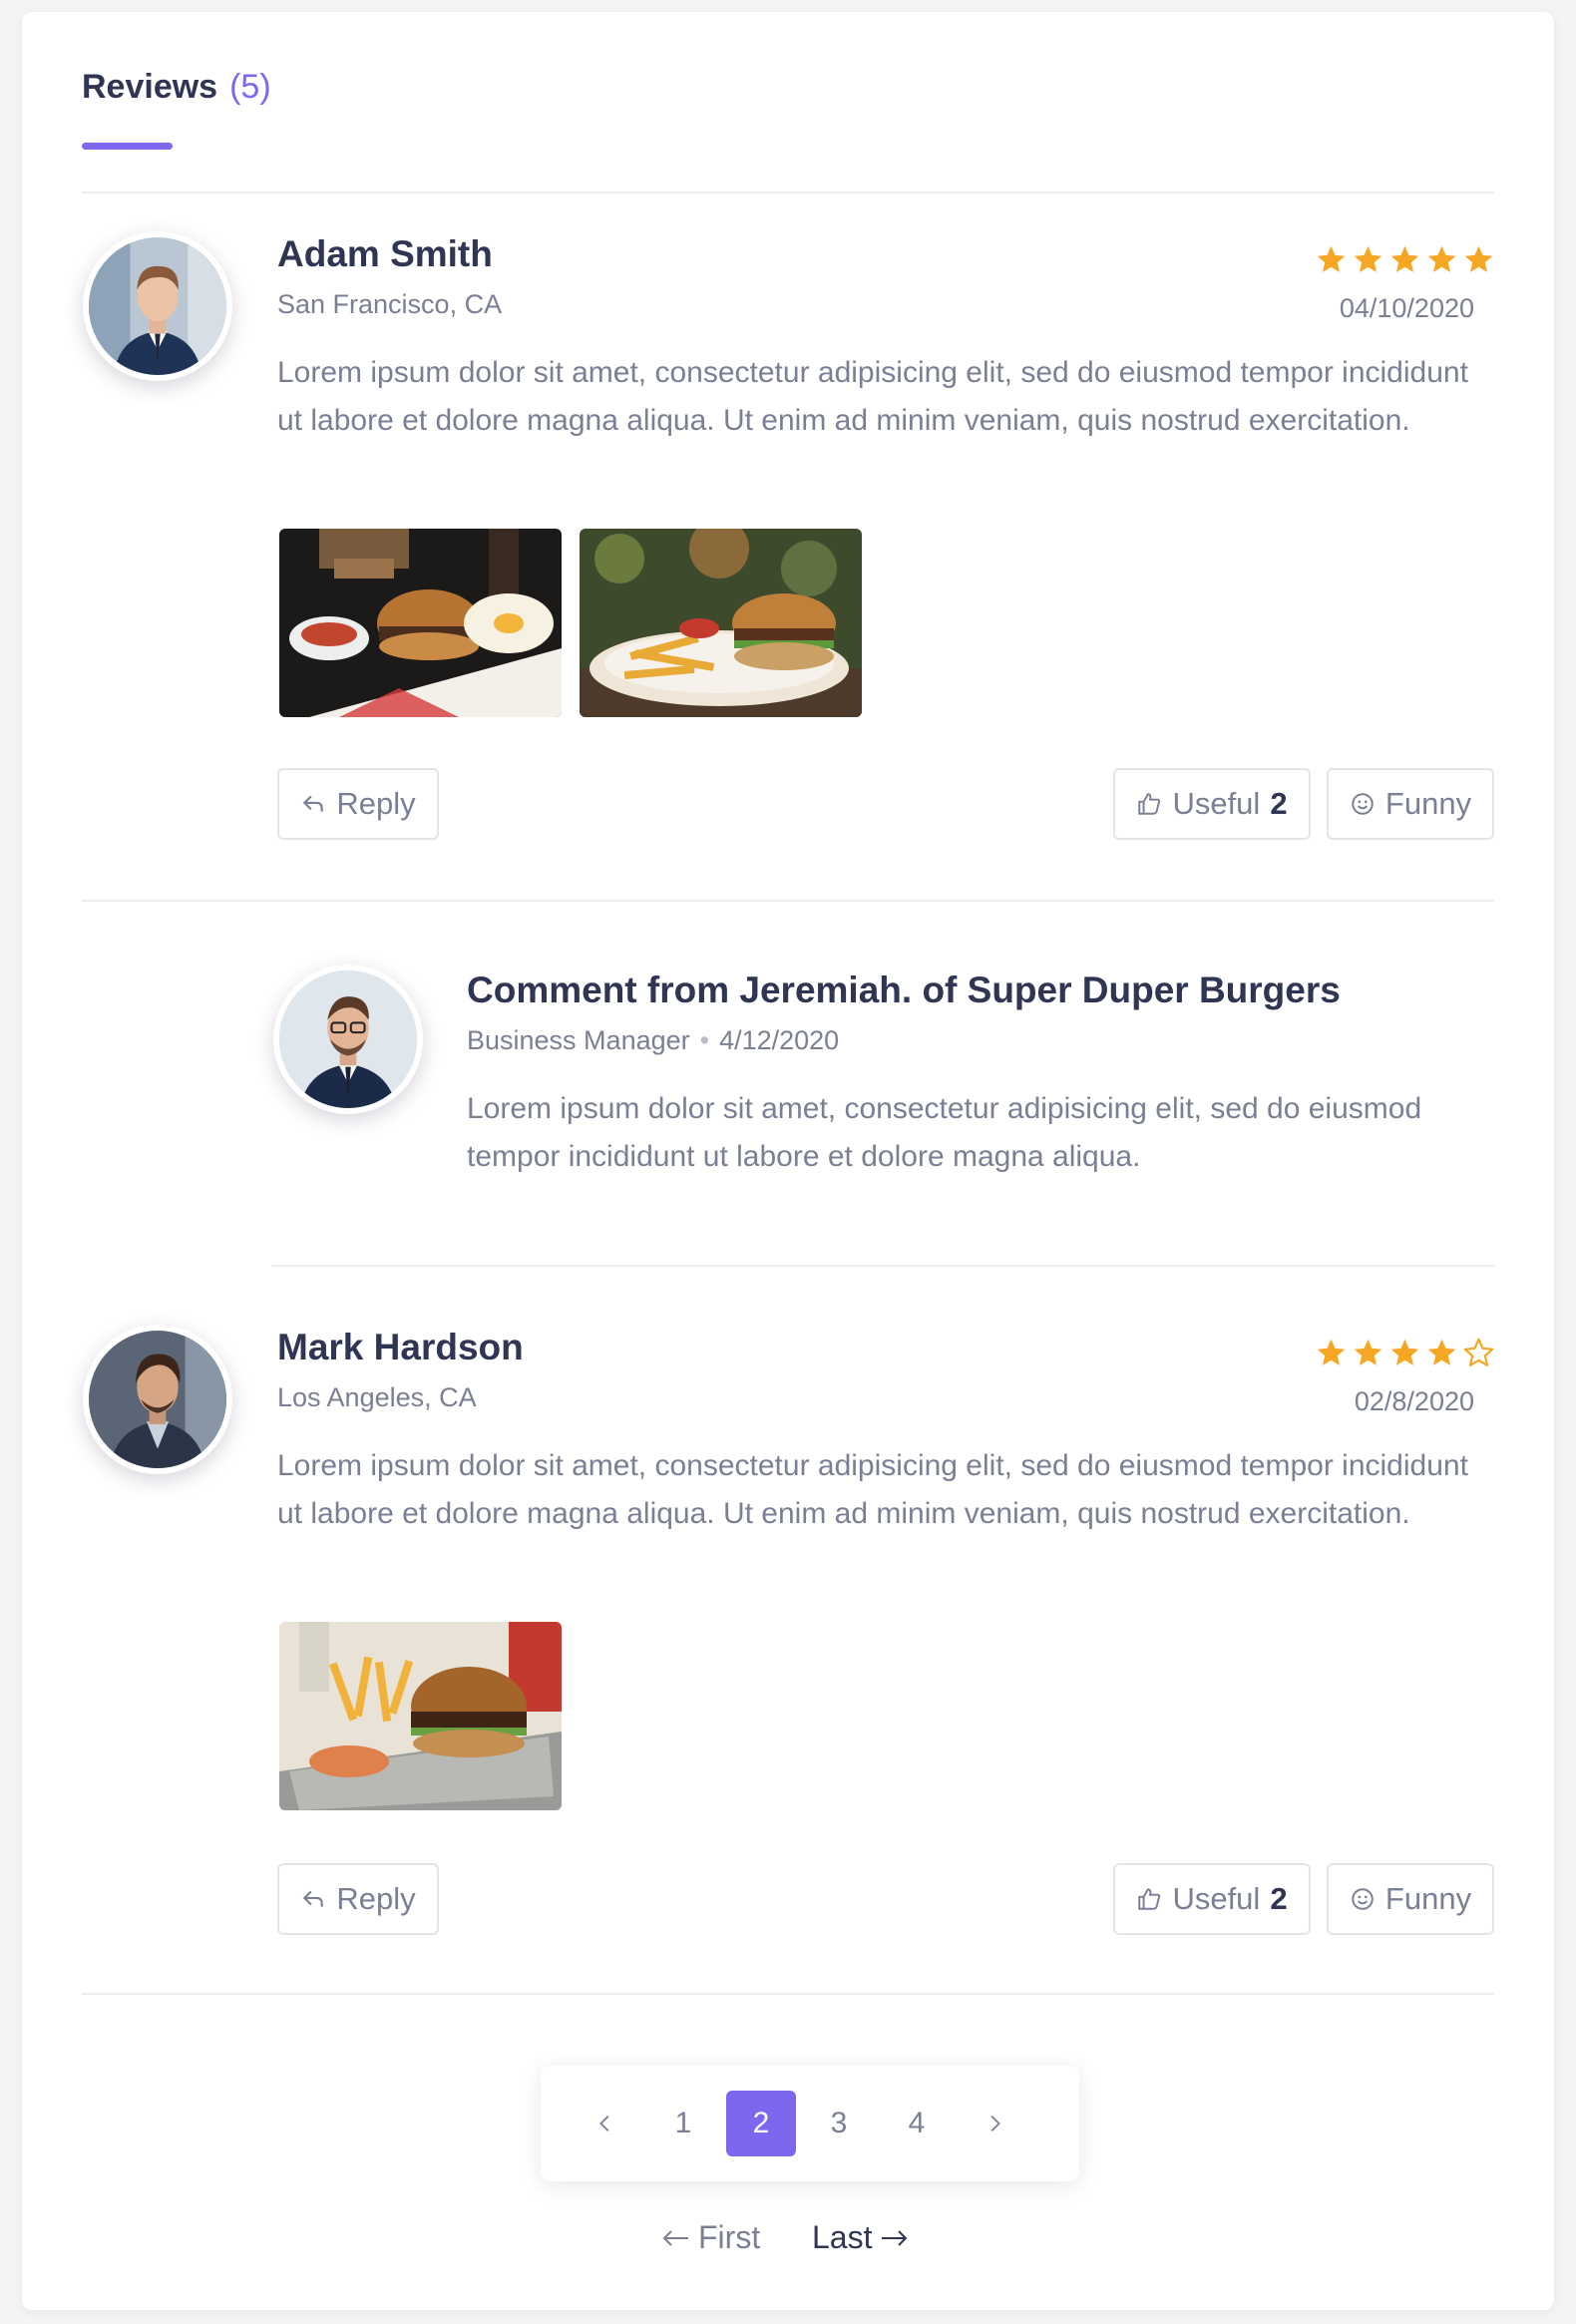 The height and width of the screenshot is (2324, 1576). I want to click on page-number: 1, so click(683, 2123).